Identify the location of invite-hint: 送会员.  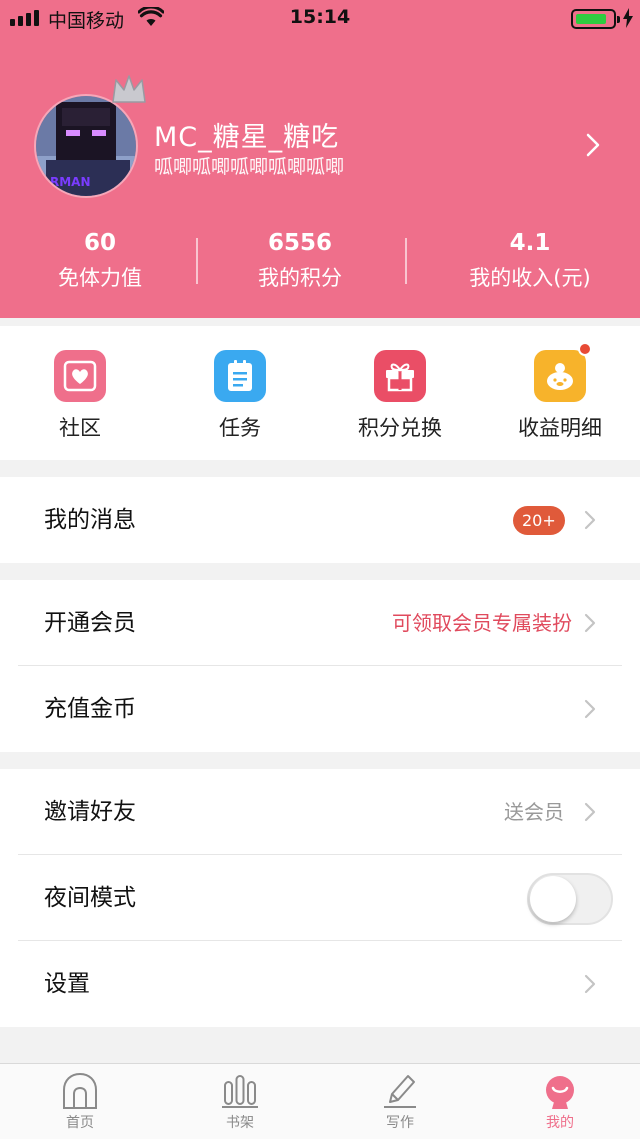
(534, 812).